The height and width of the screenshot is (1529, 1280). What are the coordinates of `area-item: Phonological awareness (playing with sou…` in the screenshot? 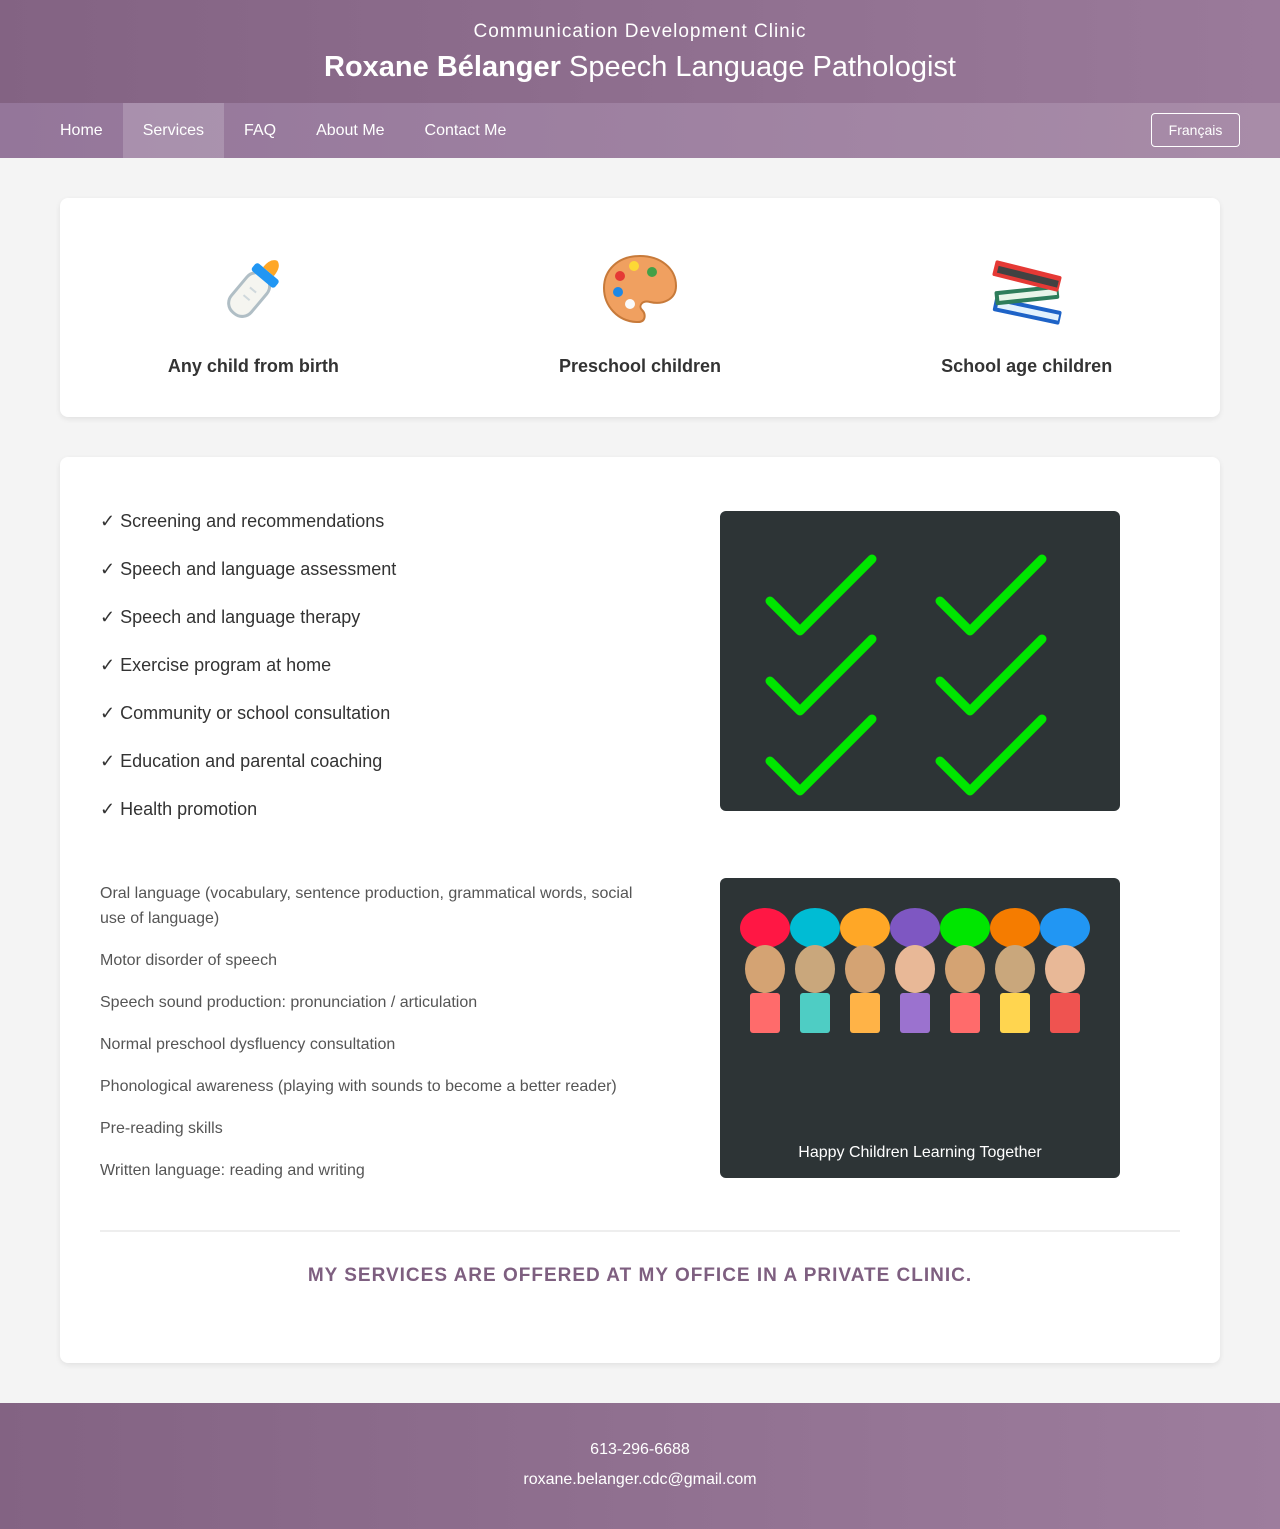 It's located at (358, 1086).